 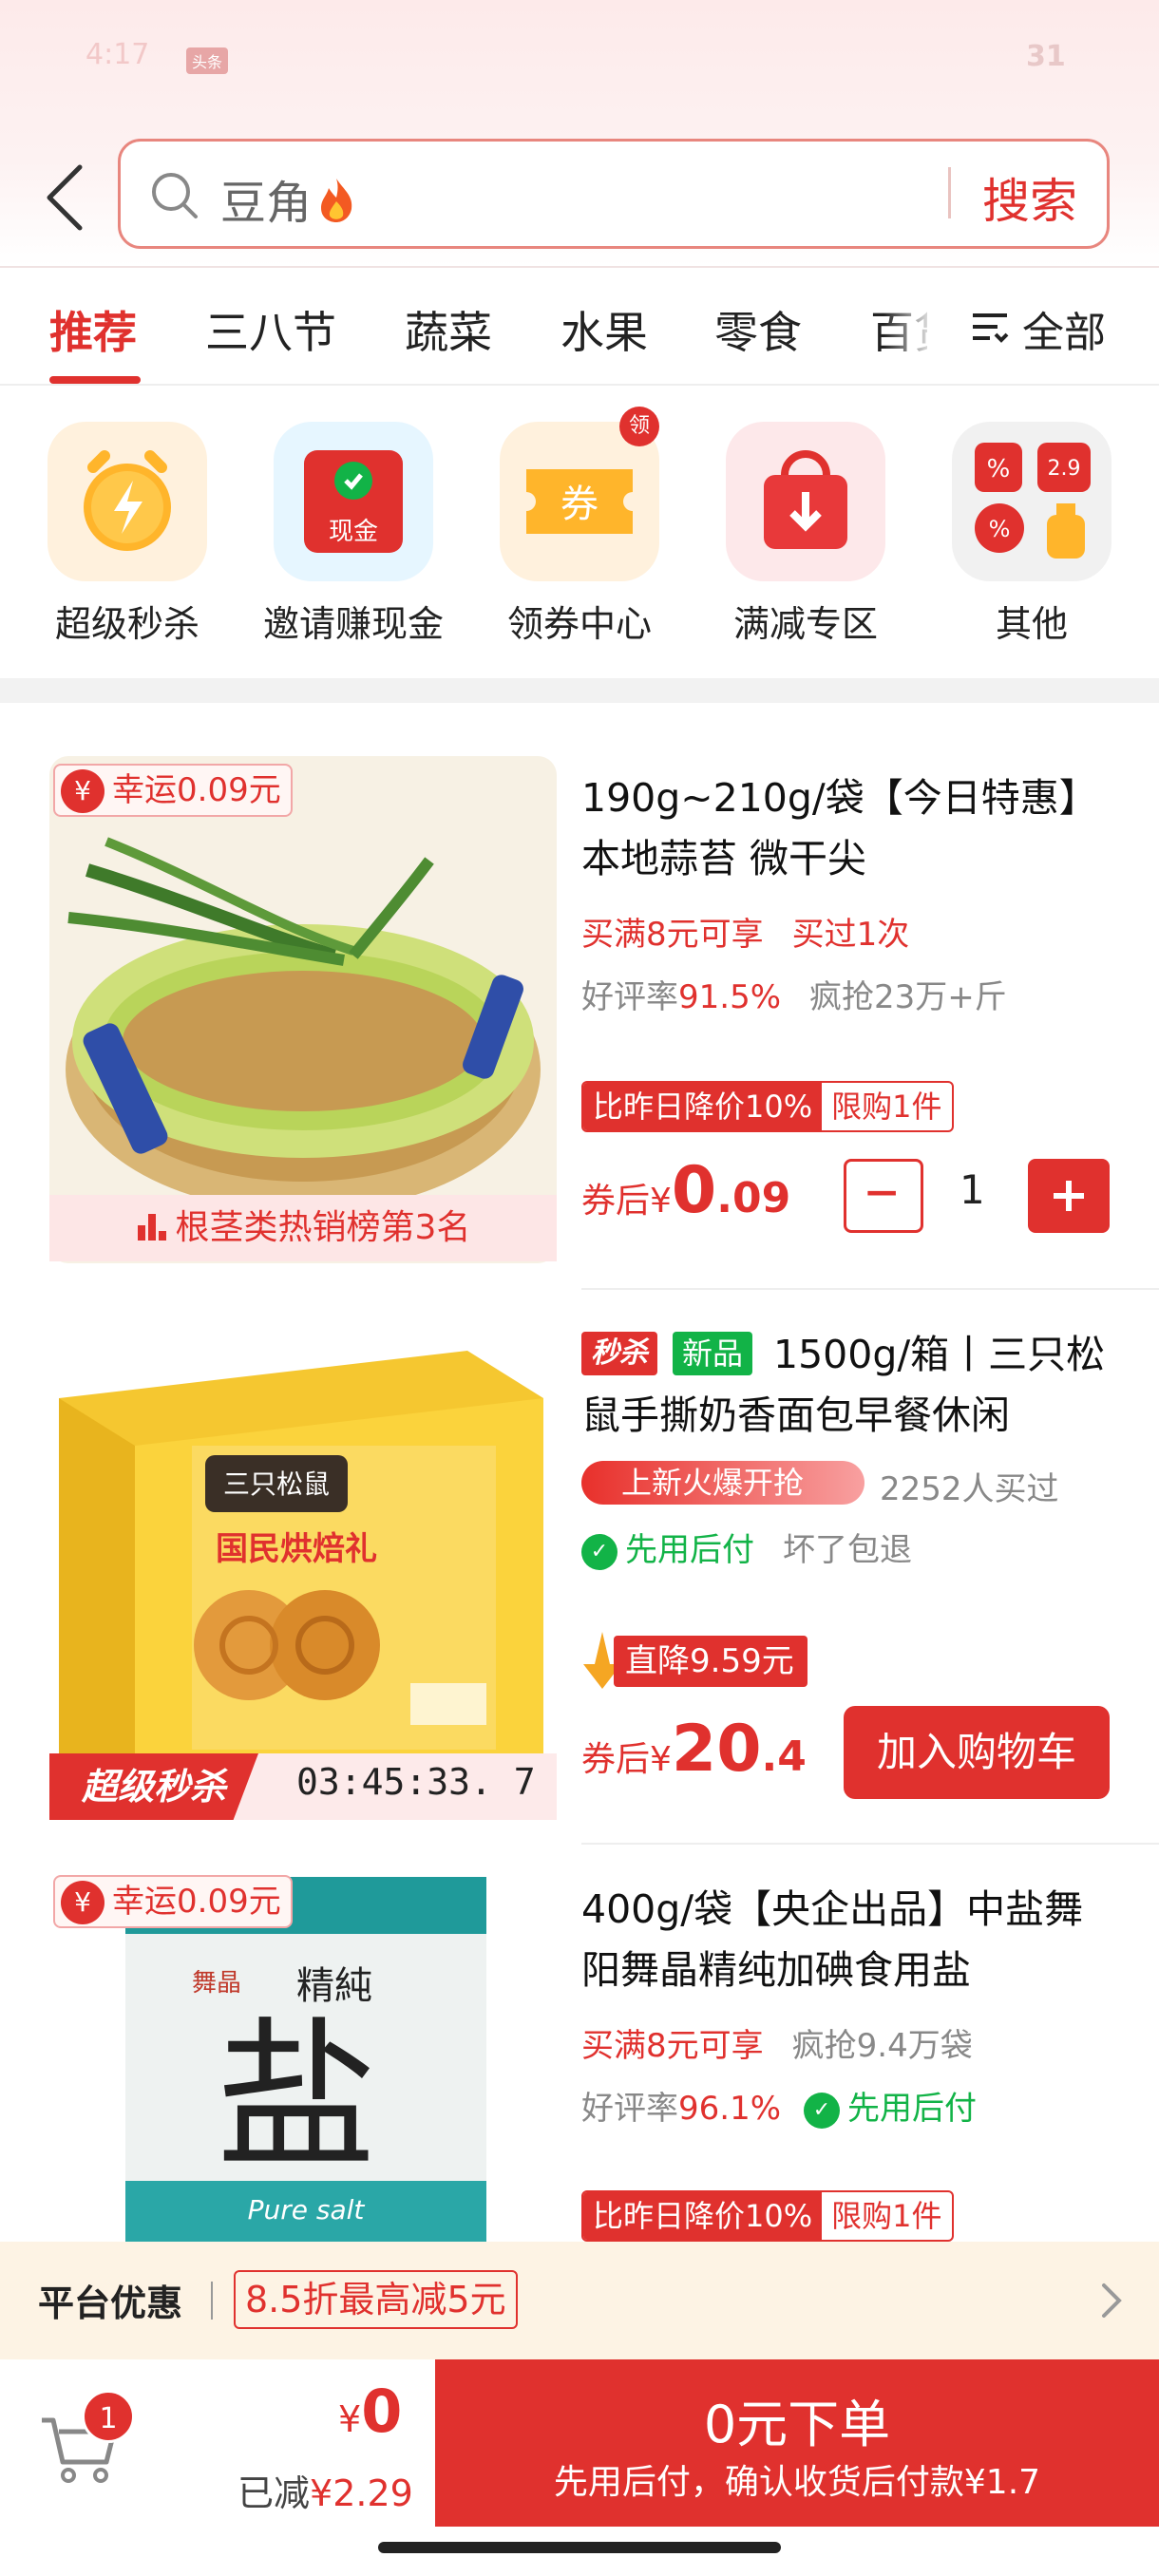 What do you see at coordinates (579, 385) in the screenshot?
I see `tabs-bottom-border` at bounding box center [579, 385].